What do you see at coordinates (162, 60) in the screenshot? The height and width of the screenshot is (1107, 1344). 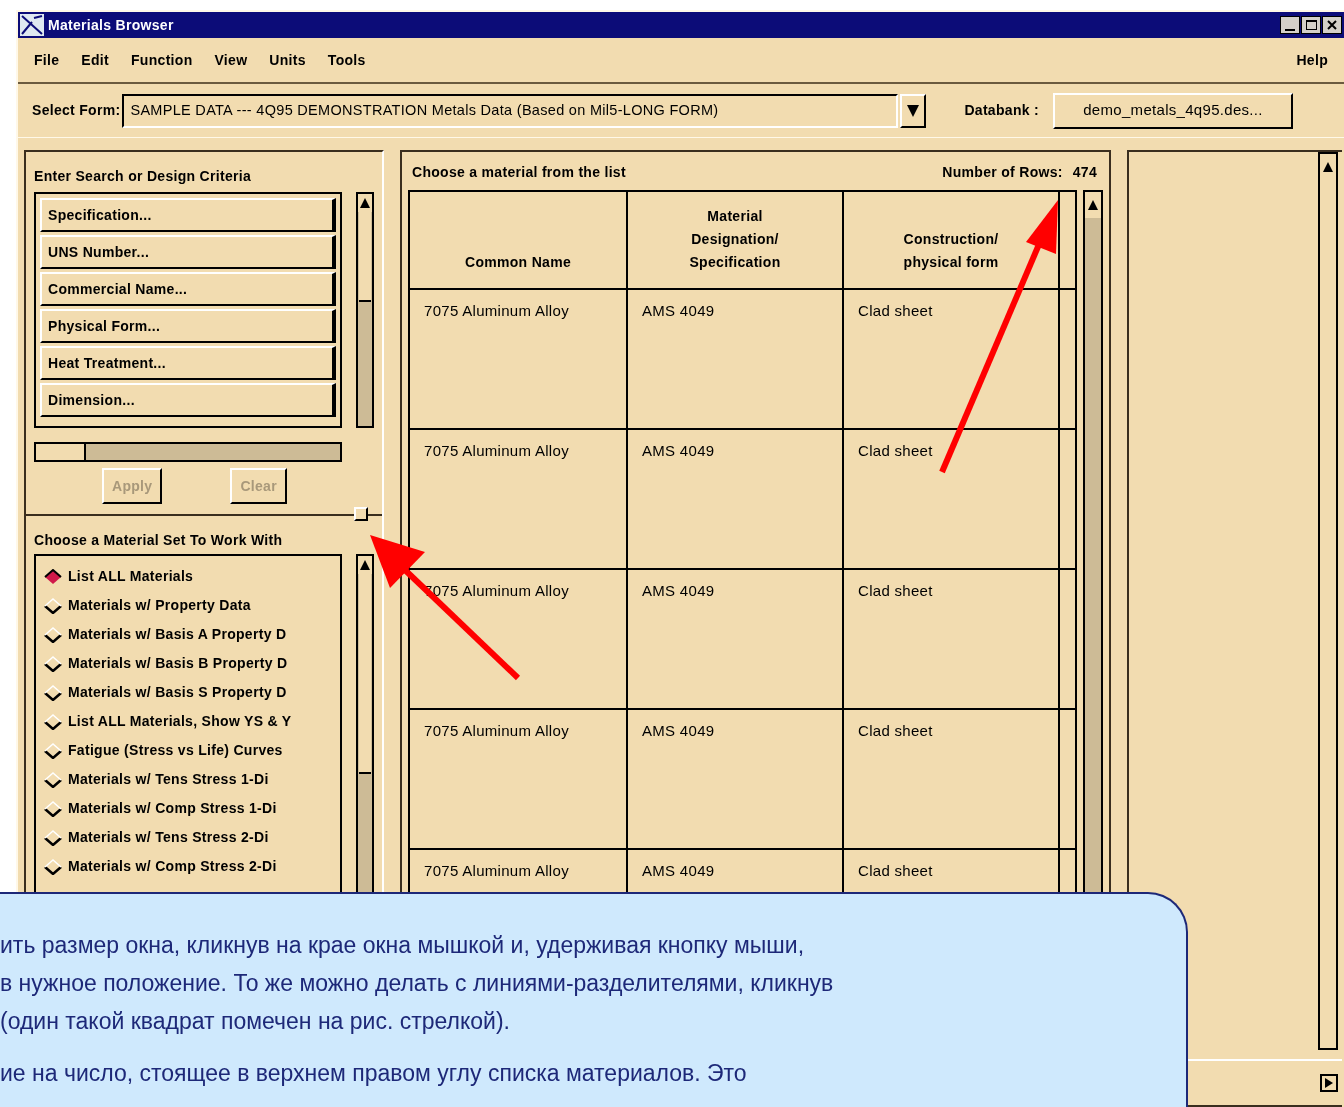 I see `menu-item: Function` at bounding box center [162, 60].